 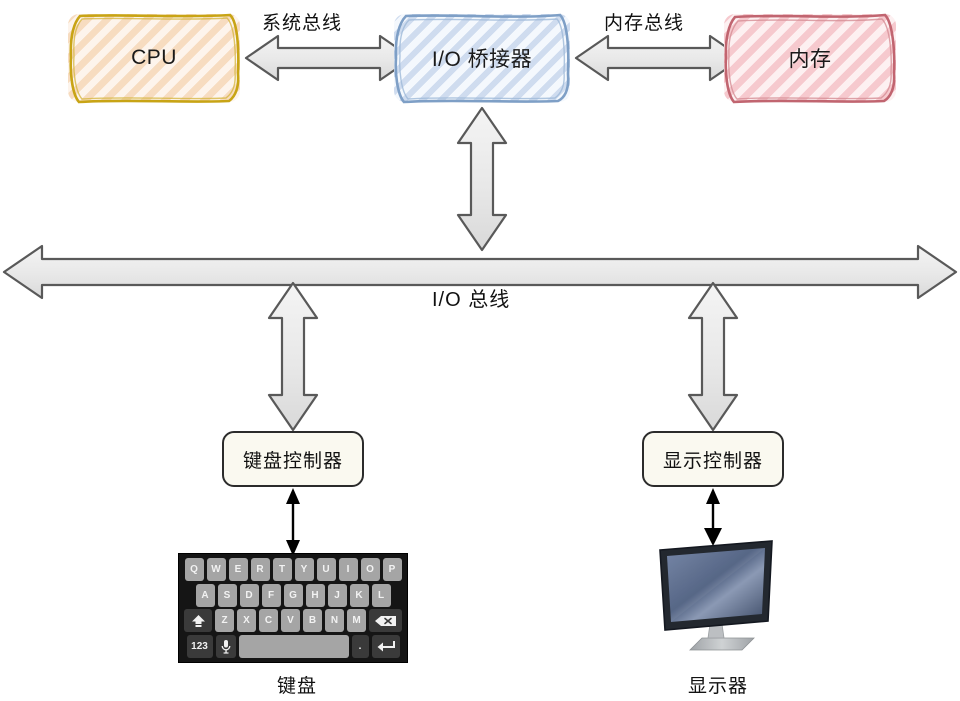 I want to click on key-f: F, so click(x=271, y=595).